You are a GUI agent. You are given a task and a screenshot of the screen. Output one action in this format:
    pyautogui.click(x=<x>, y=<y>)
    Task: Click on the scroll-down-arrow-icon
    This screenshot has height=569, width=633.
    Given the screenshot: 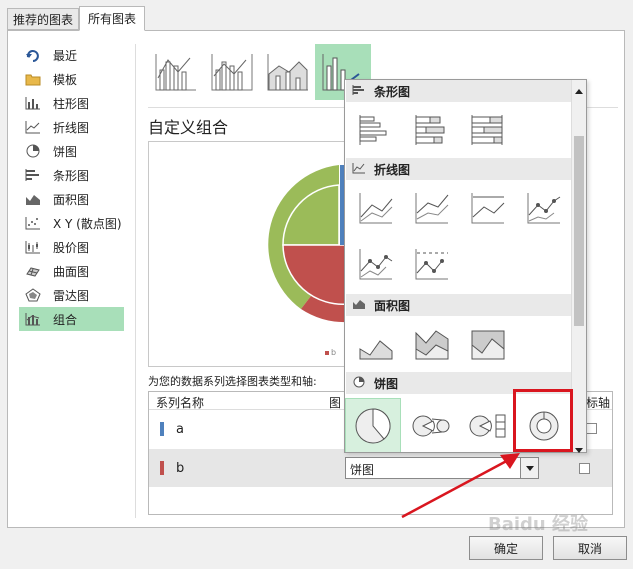 What is the action you would take?
    pyautogui.click(x=579, y=449)
    